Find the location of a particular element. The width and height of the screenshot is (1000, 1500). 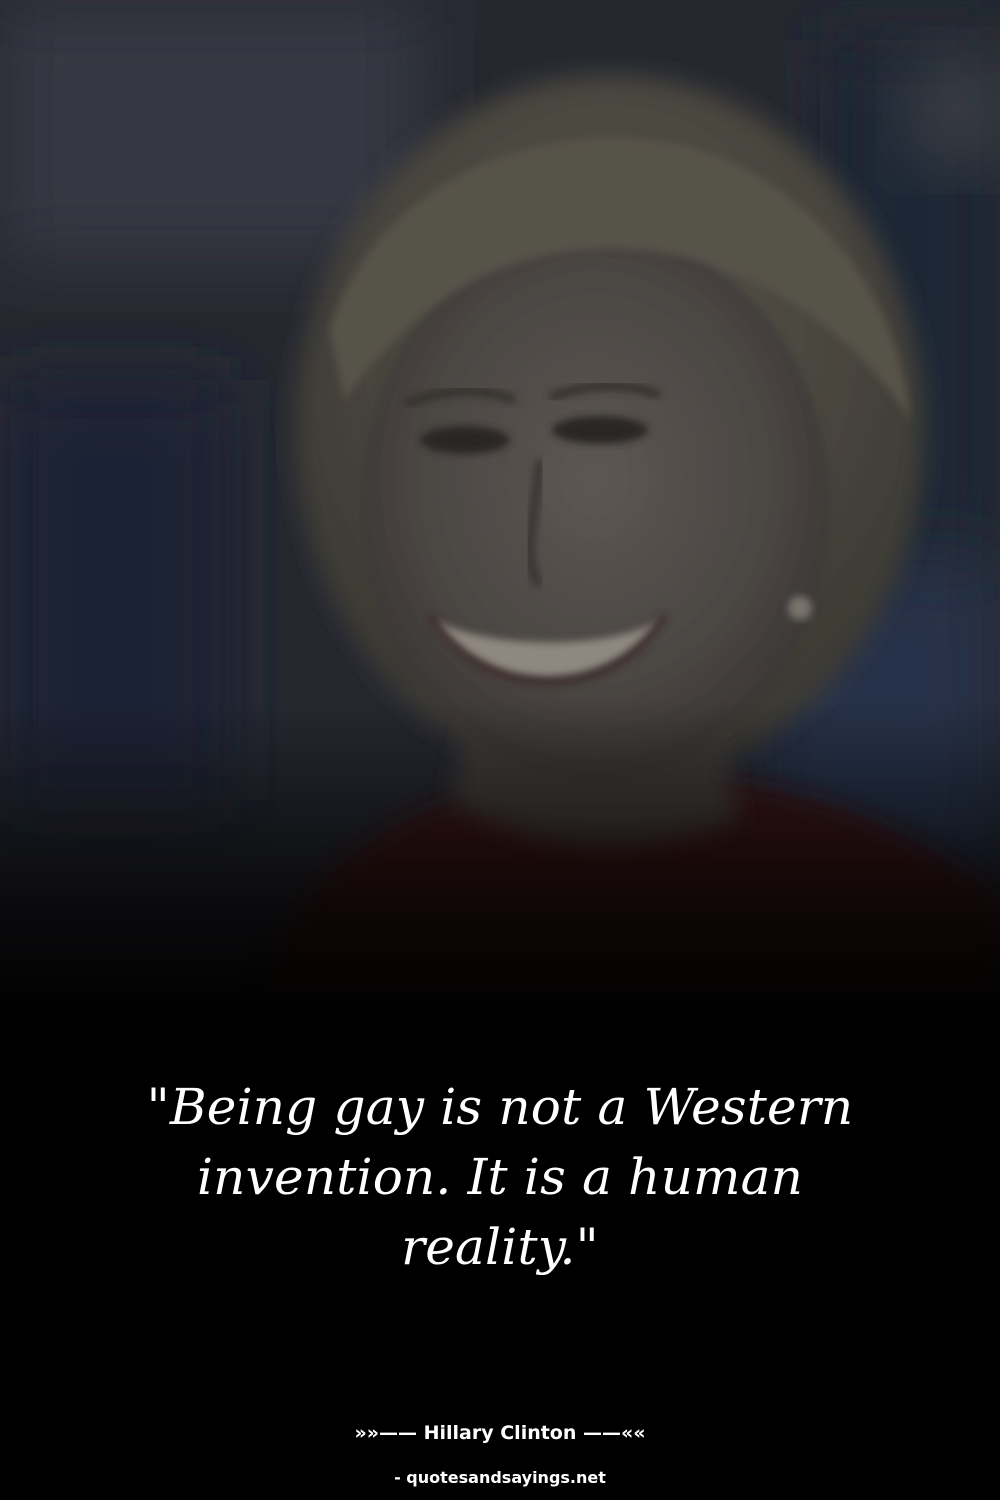

source-watermark: - quotesandsayings.net is located at coordinates (500, 1477).